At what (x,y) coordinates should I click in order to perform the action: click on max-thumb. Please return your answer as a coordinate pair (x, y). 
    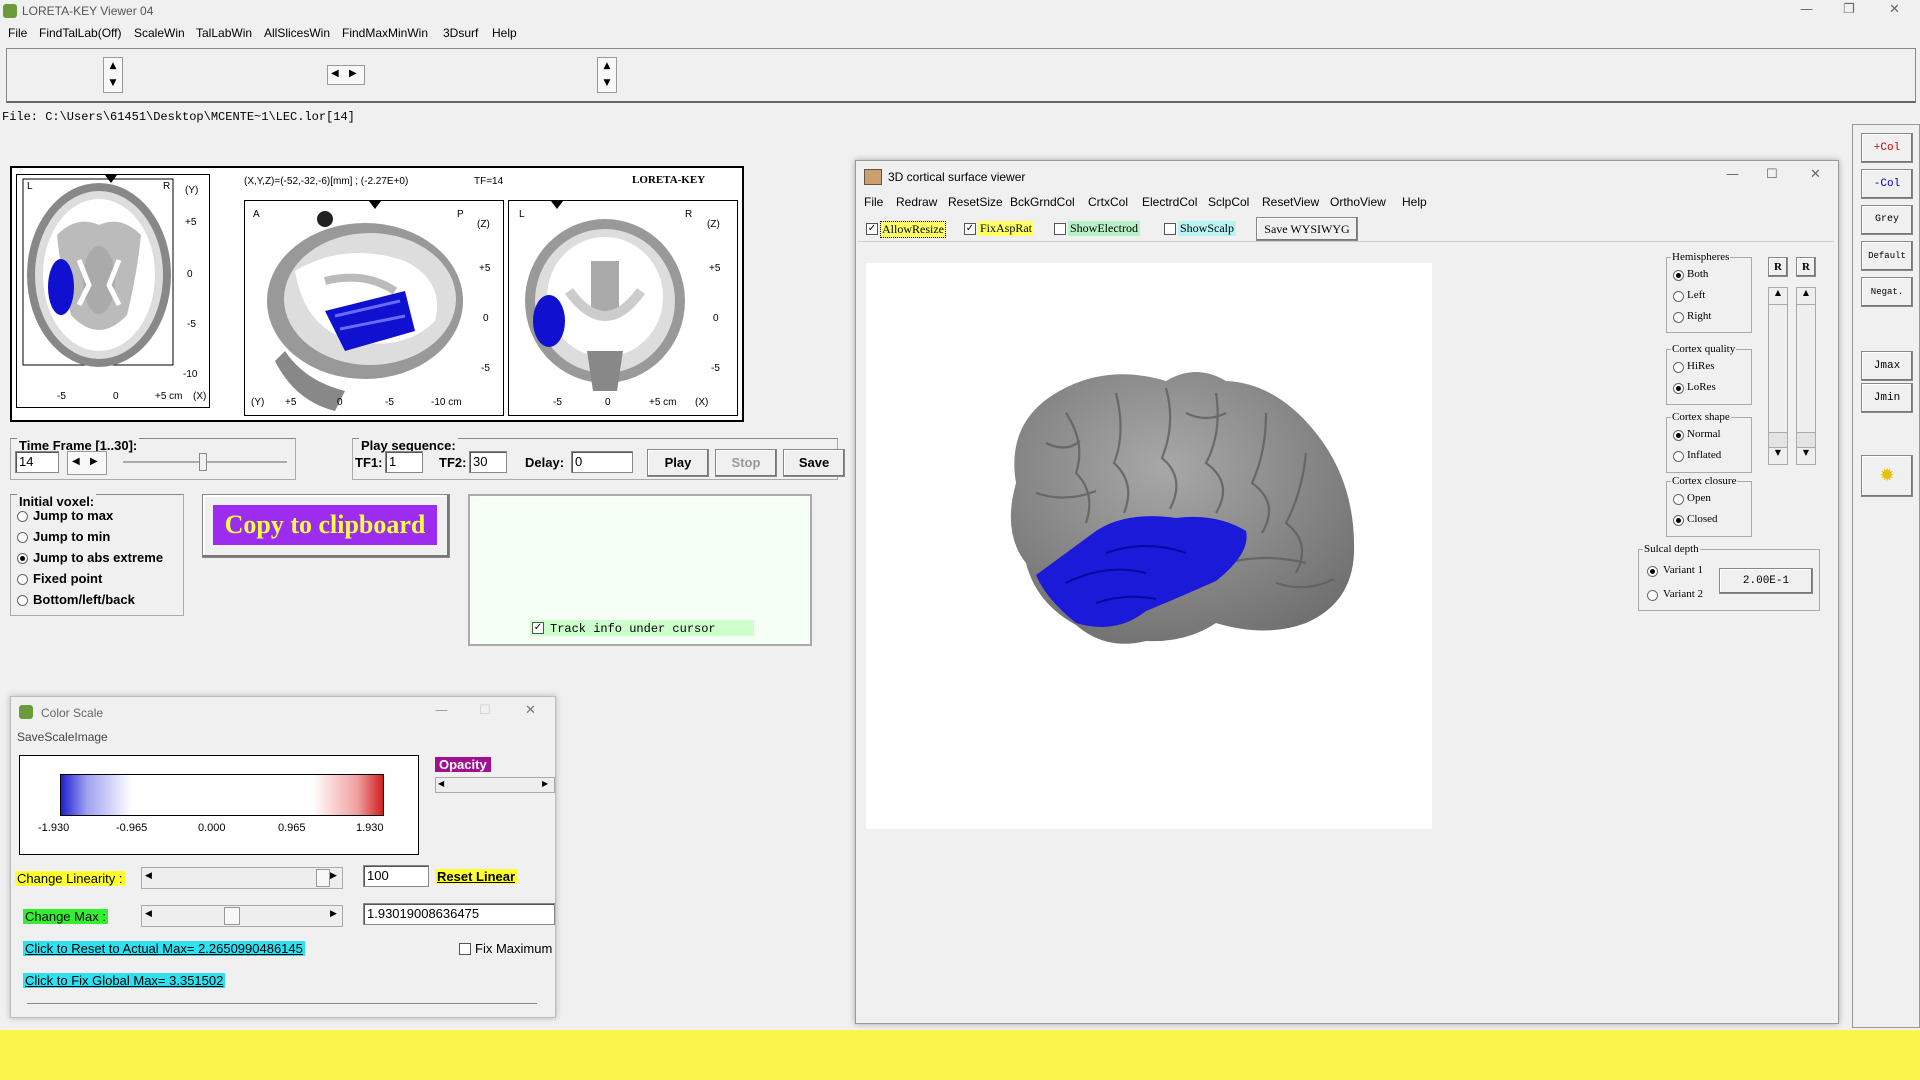
    Looking at the image, I should click on (232, 916).